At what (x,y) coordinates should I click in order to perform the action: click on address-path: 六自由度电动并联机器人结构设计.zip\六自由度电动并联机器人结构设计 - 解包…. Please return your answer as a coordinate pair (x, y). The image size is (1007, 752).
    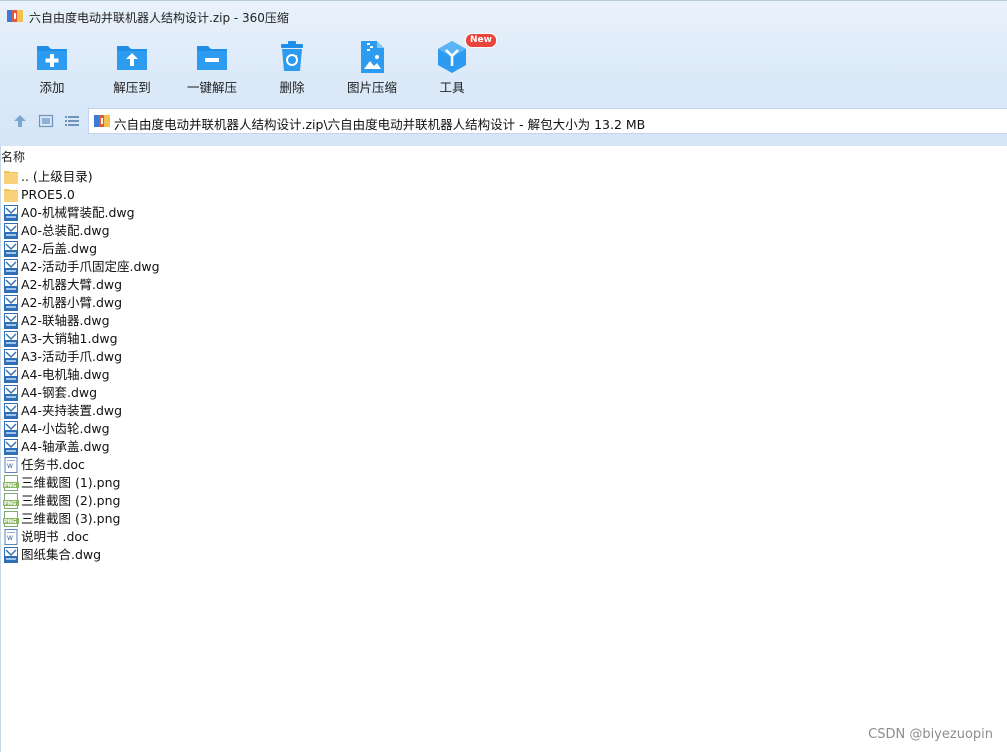
    Looking at the image, I should click on (380, 124).